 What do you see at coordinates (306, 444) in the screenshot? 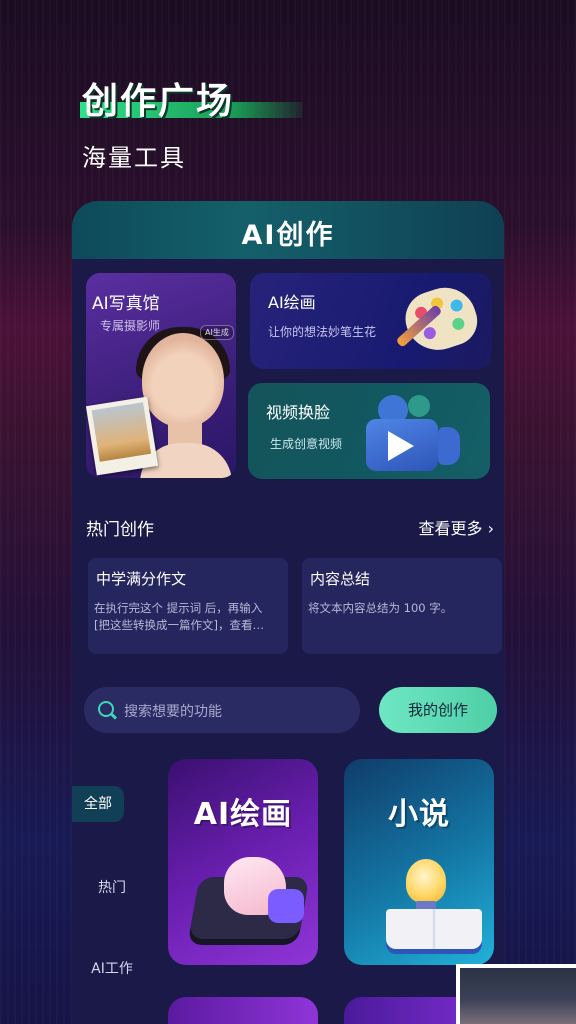
I see `video-card-subtitle: 生成创意视频` at bounding box center [306, 444].